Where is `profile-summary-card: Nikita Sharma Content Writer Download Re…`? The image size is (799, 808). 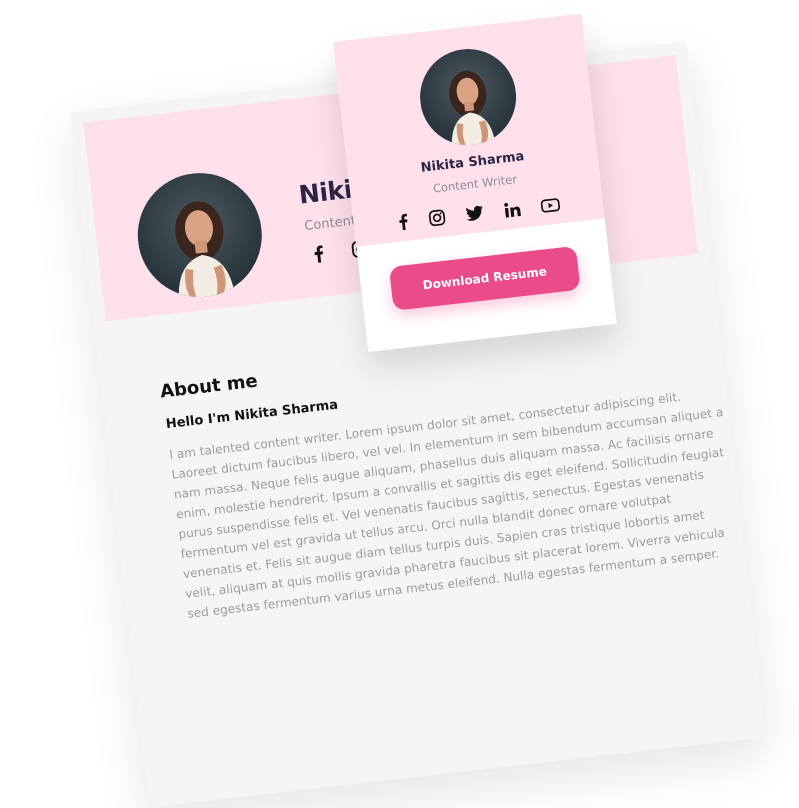
profile-summary-card: Nikita Sharma Content Writer Download Re… is located at coordinates (475, 182).